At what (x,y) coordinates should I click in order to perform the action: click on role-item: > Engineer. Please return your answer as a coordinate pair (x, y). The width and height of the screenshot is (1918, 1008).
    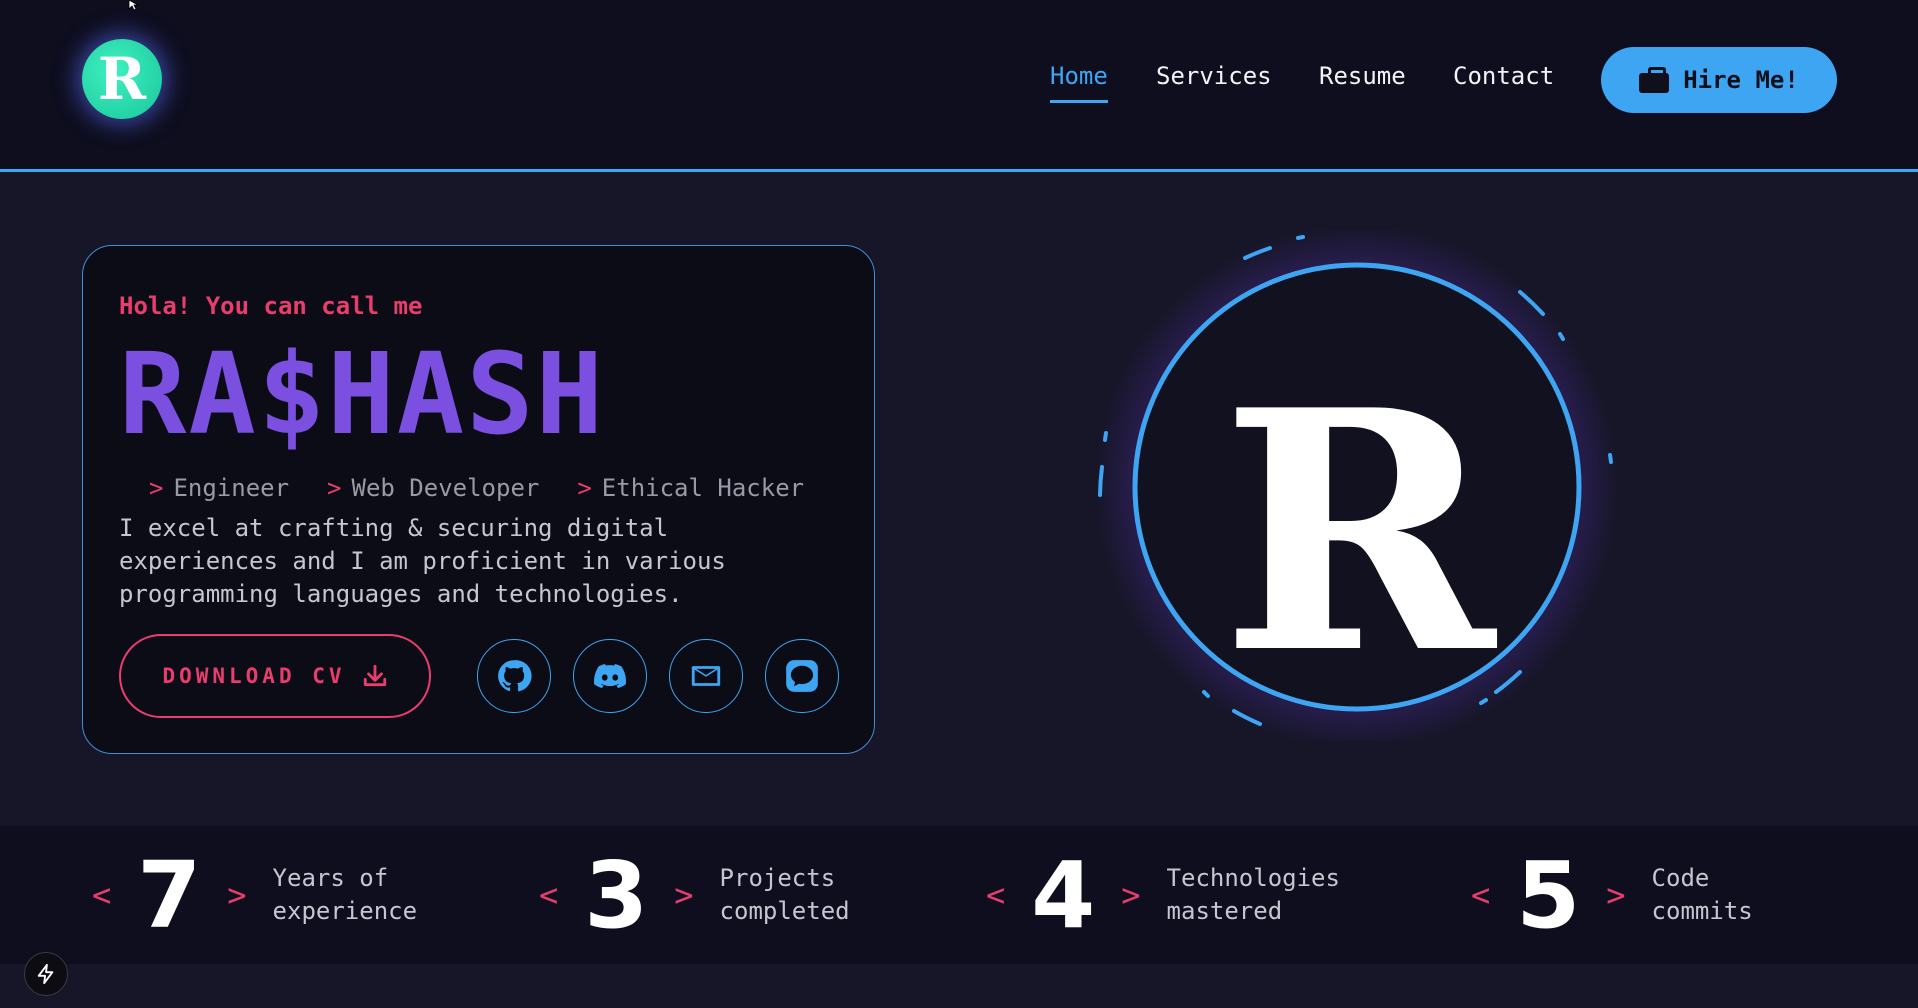
    Looking at the image, I should click on (219, 488).